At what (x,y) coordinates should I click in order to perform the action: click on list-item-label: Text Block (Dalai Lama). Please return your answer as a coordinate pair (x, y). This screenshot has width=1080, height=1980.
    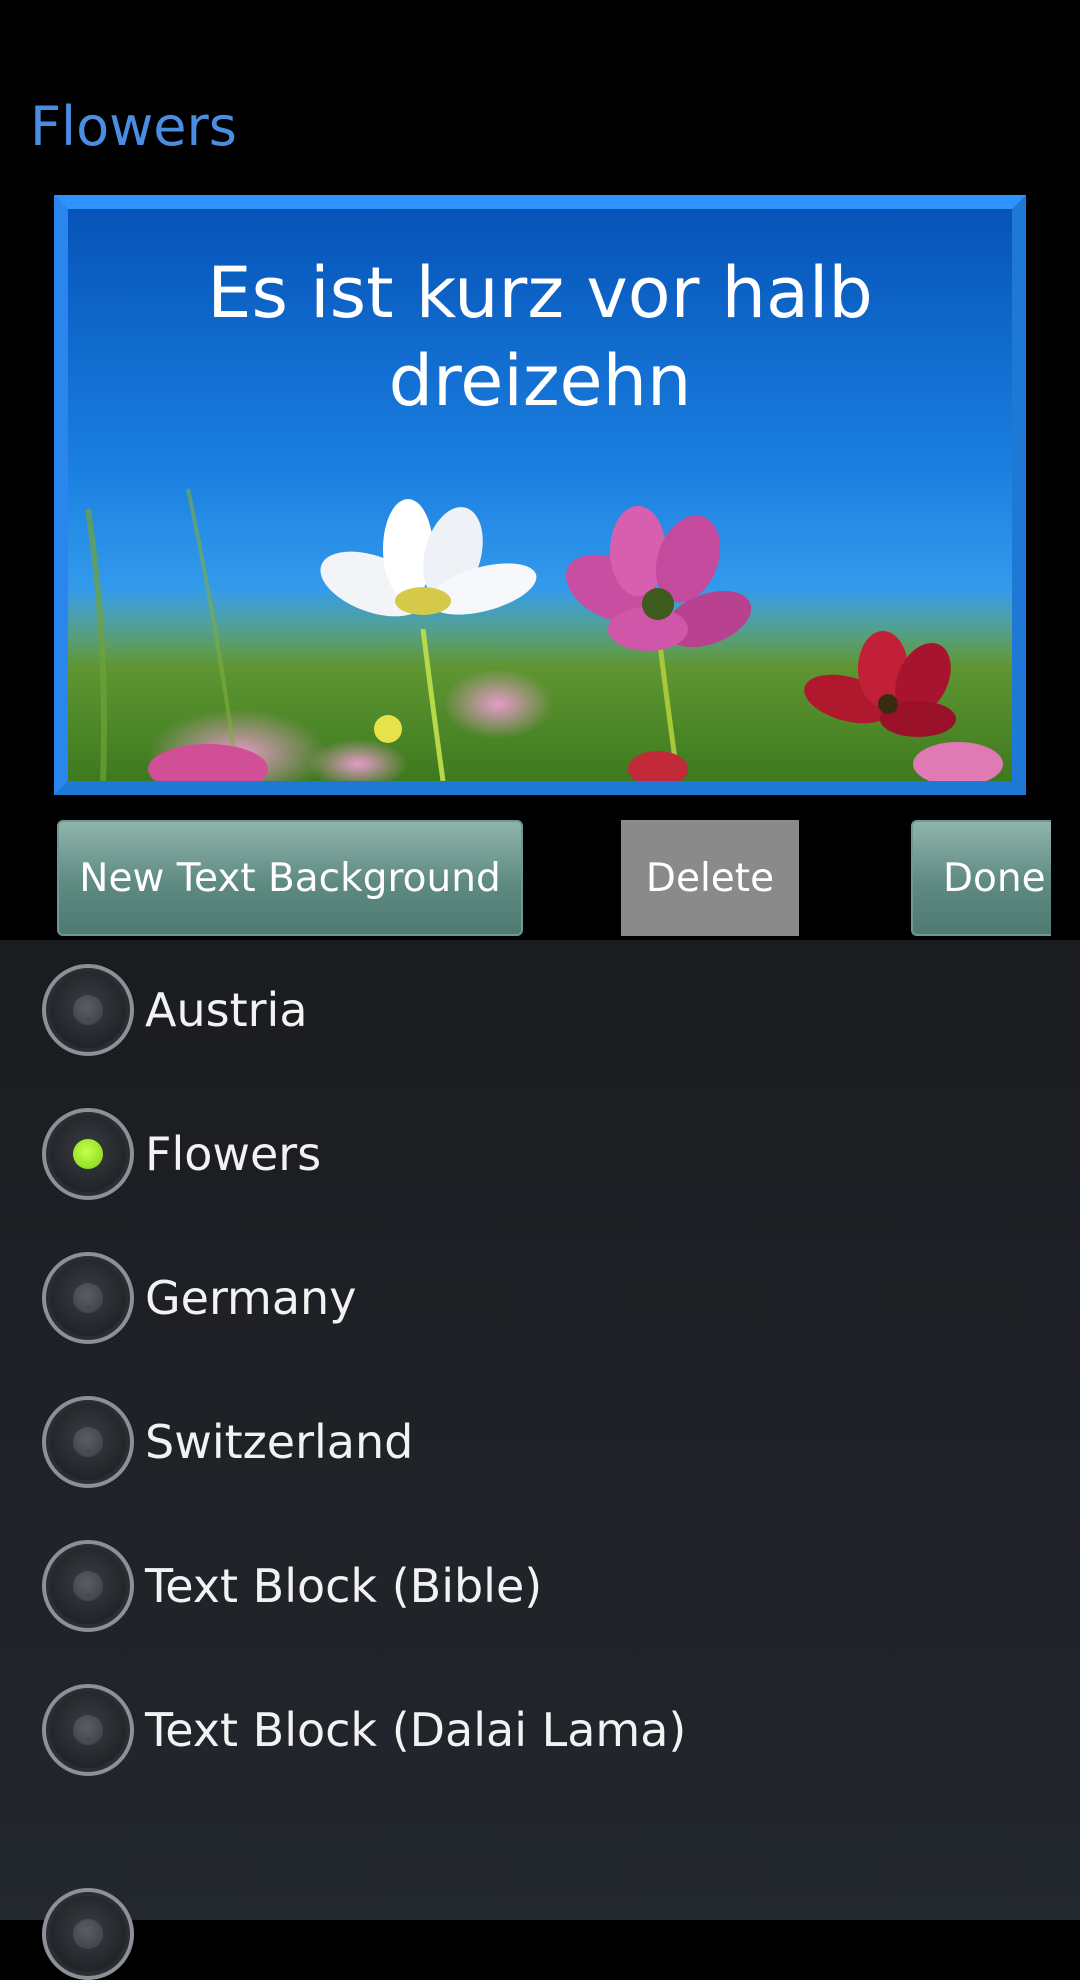
    Looking at the image, I should click on (416, 1730).